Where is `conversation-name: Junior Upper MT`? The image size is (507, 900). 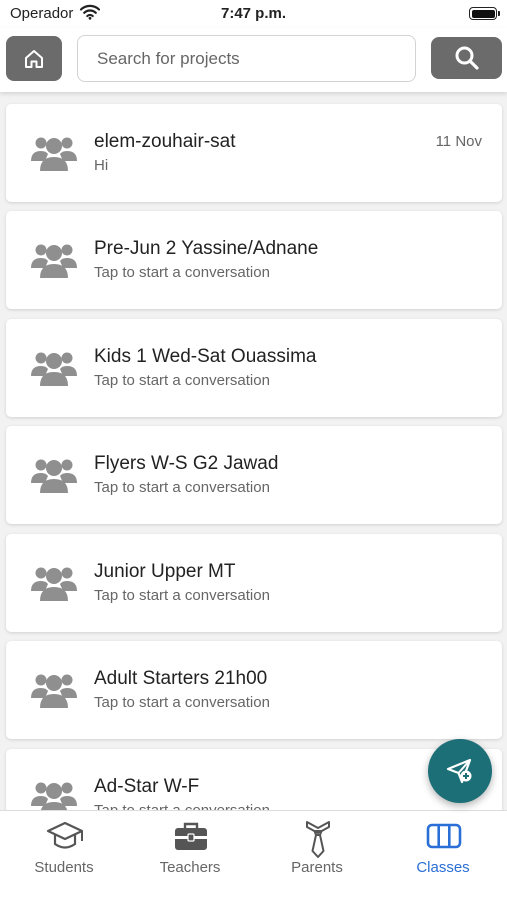
conversation-name: Junior Upper MT is located at coordinates (165, 571).